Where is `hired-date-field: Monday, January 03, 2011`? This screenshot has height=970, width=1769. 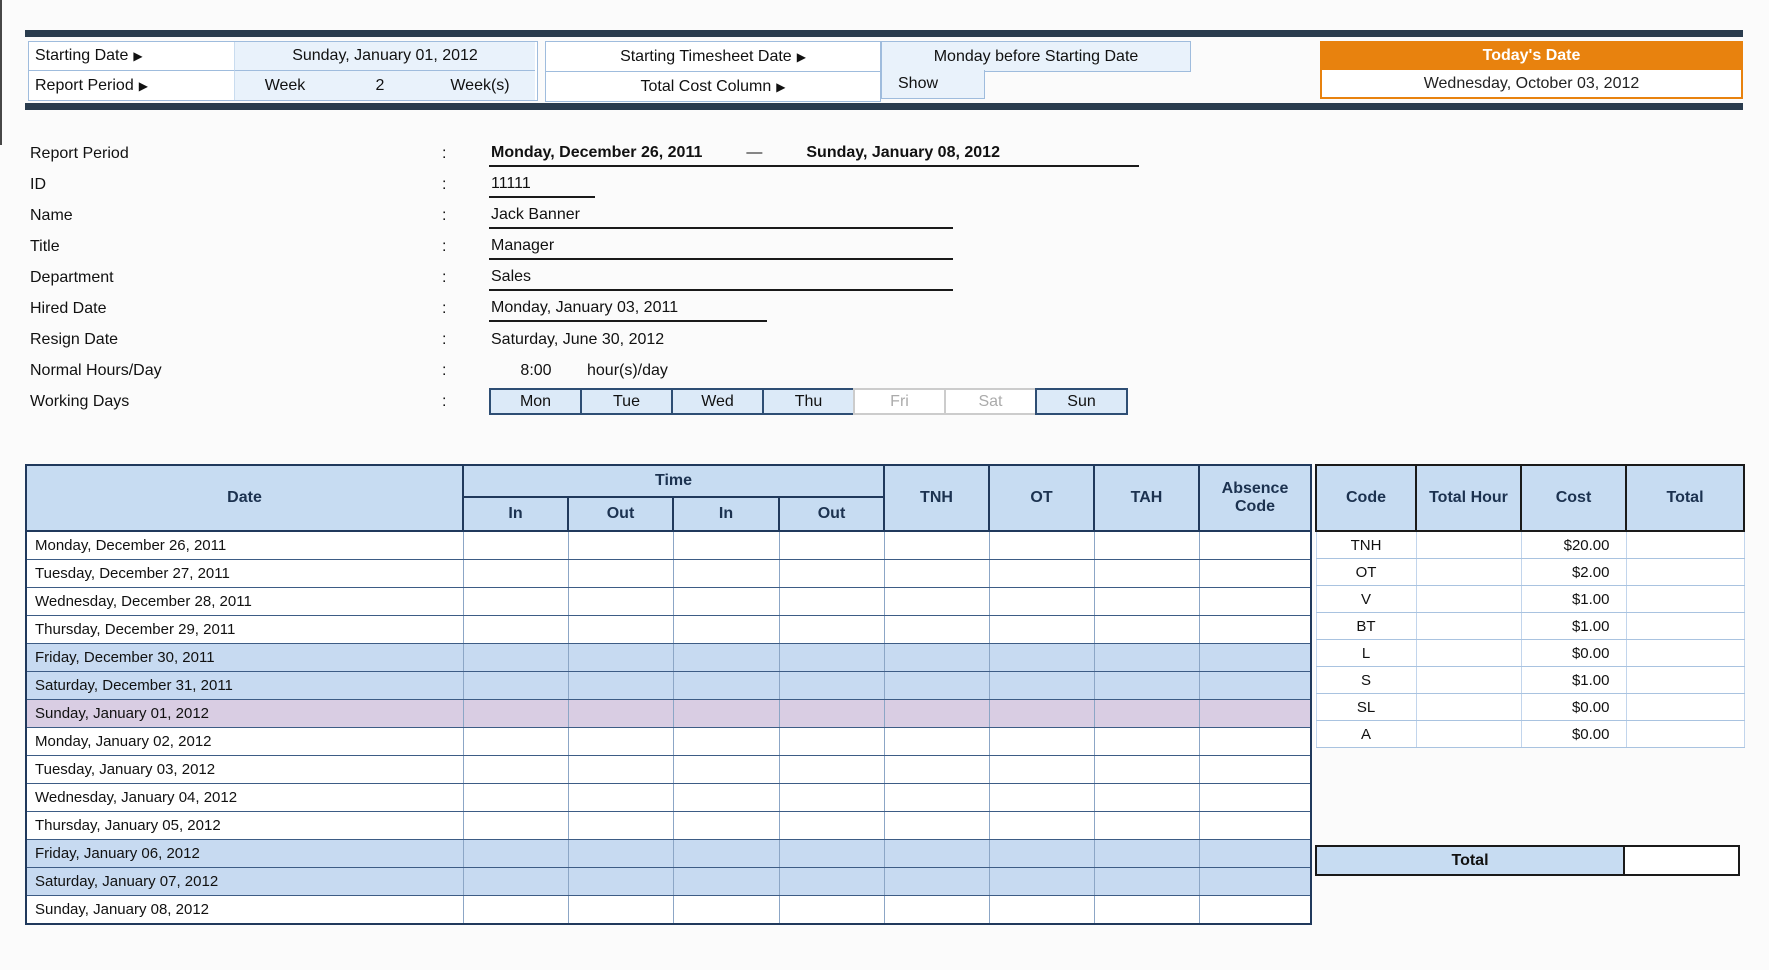 hired-date-field: Monday, January 03, 2011 is located at coordinates (628, 308).